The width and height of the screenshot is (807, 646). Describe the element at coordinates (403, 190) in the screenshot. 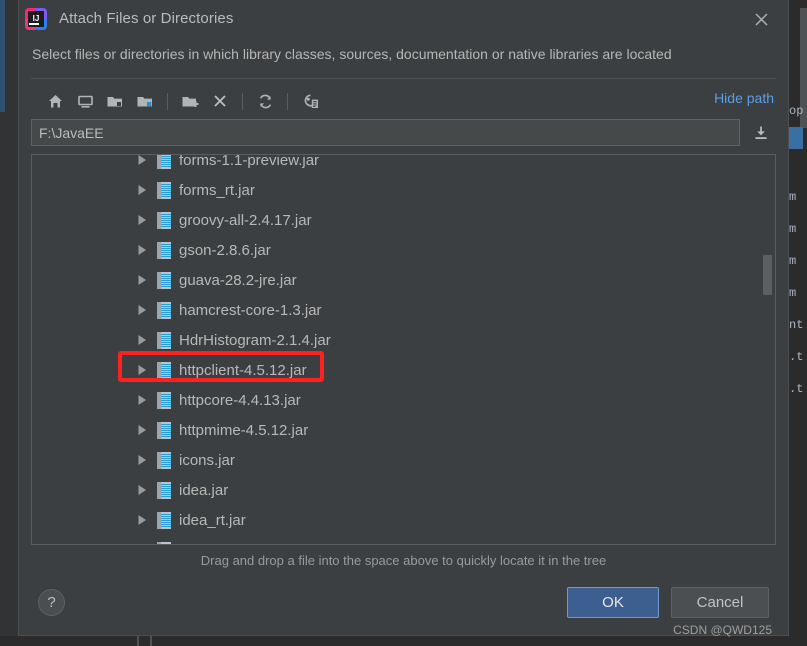

I see `tree-row: forms_rt.jar` at that location.